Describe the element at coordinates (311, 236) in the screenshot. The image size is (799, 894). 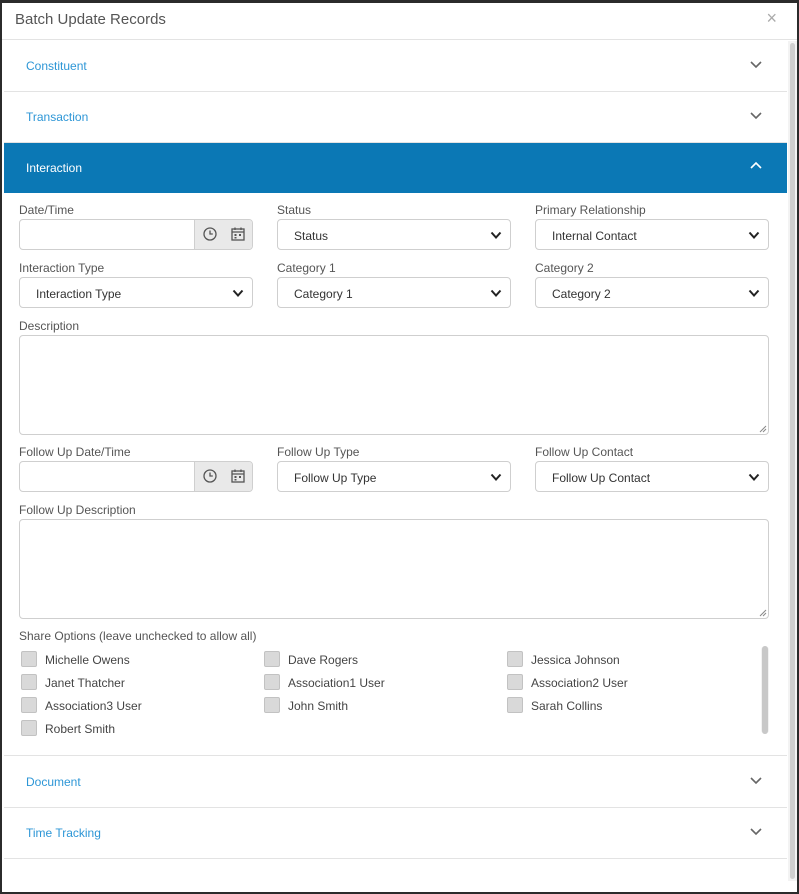
I see `status-select-value: Status` at that location.